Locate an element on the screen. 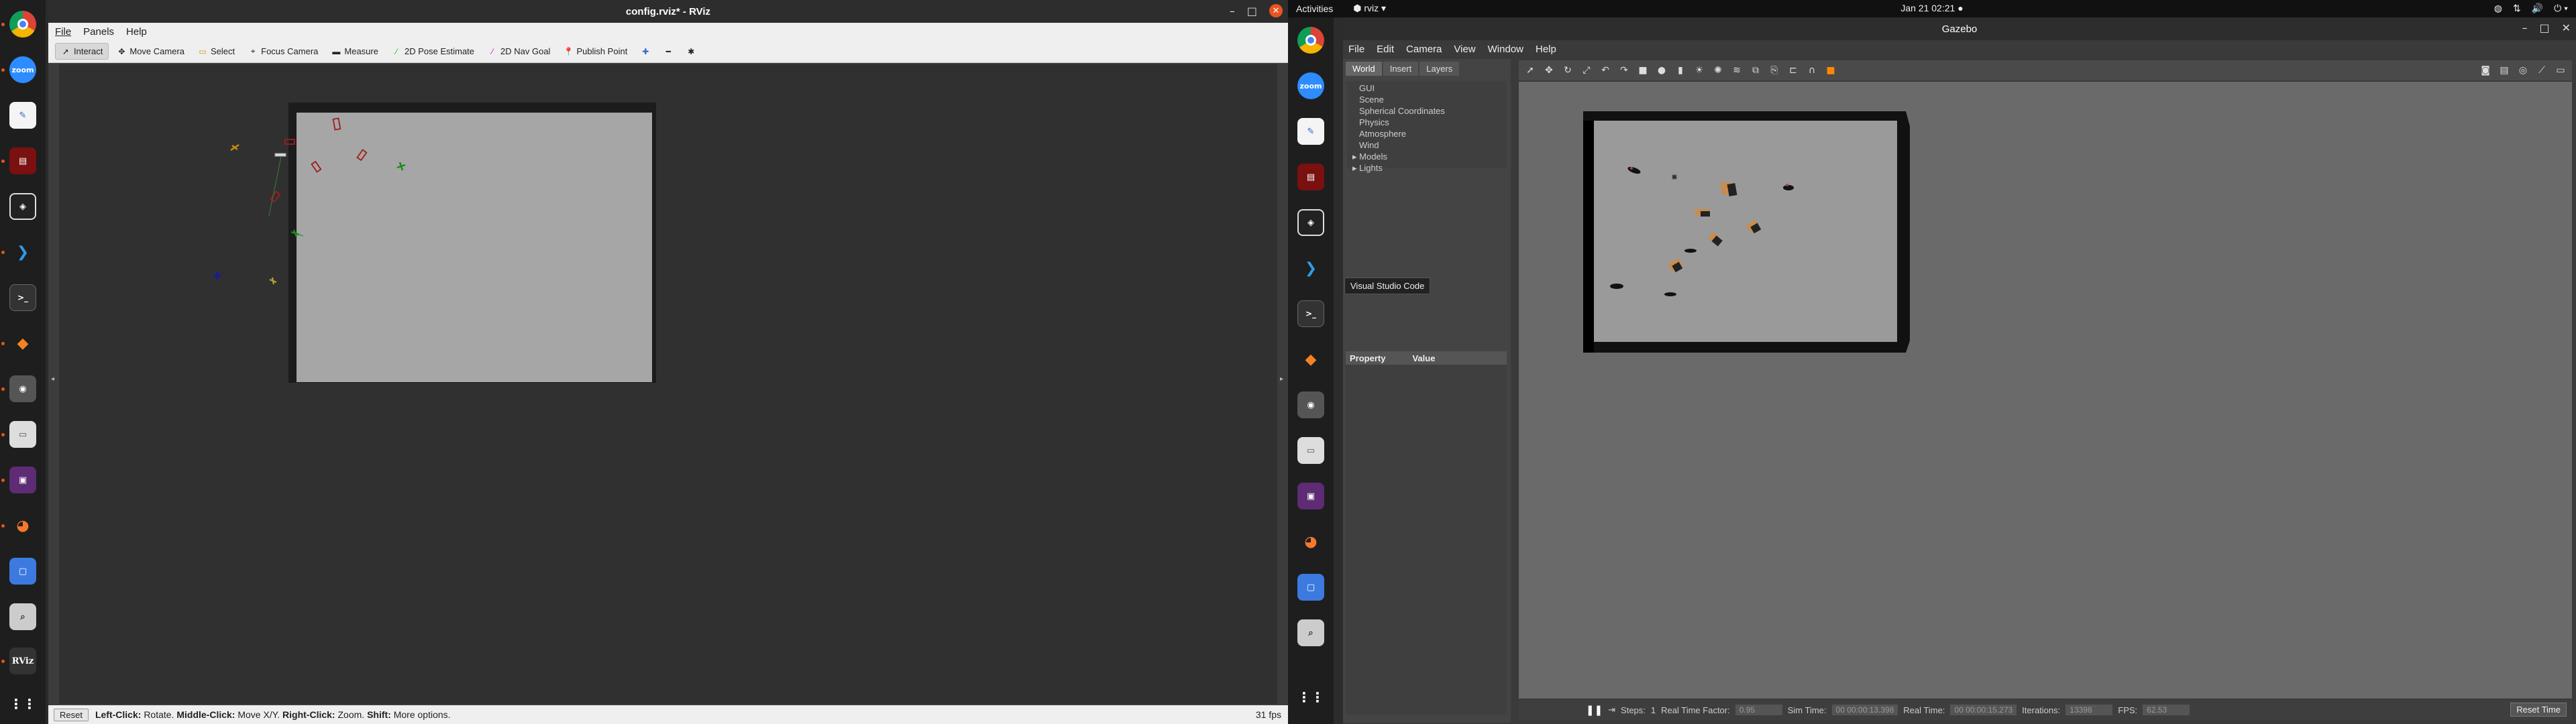 Image resolution: width=2576 pixels, height=724 pixels. activities-button: Activities is located at coordinates (1314, 8).